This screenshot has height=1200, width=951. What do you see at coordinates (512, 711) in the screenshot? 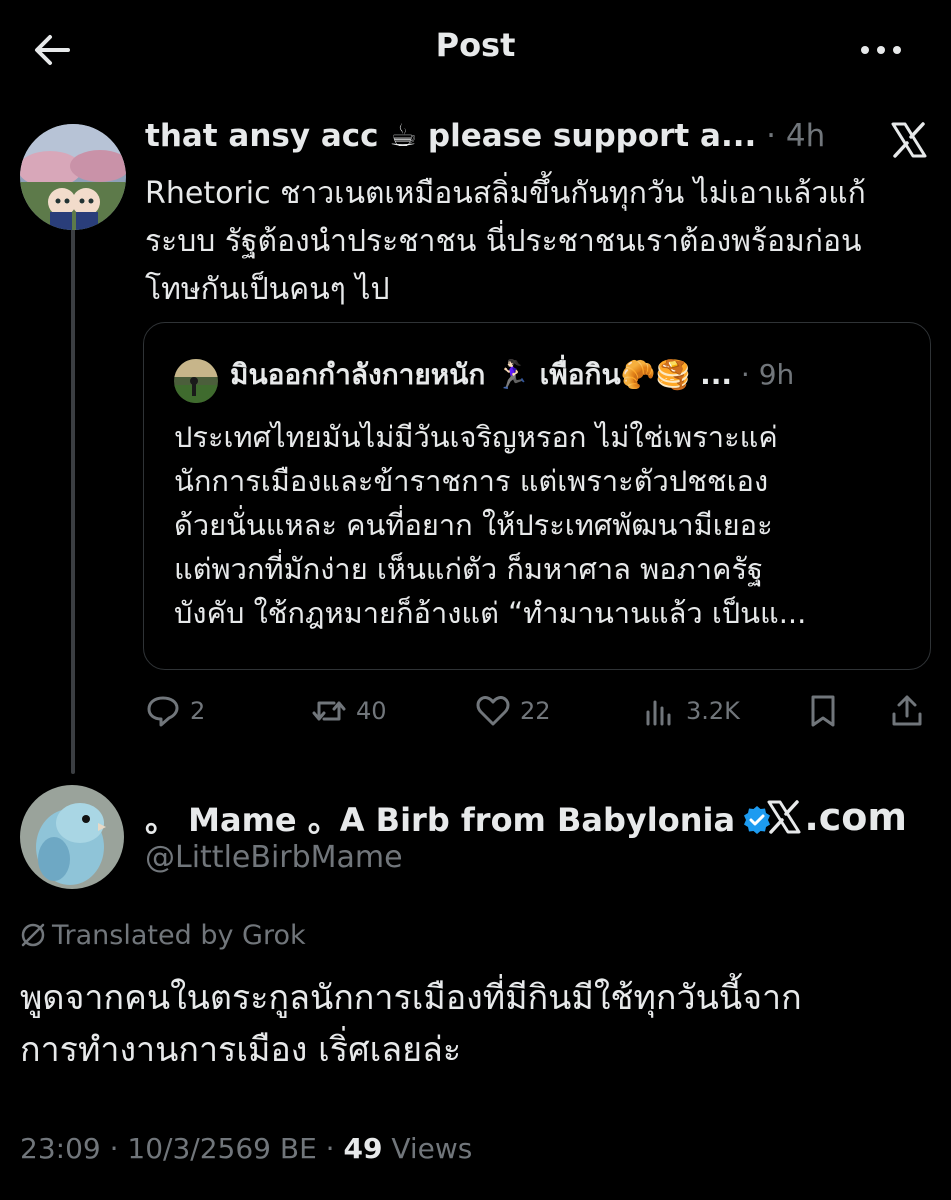
I see `like-button: 22` at bounding box center [512, 711].